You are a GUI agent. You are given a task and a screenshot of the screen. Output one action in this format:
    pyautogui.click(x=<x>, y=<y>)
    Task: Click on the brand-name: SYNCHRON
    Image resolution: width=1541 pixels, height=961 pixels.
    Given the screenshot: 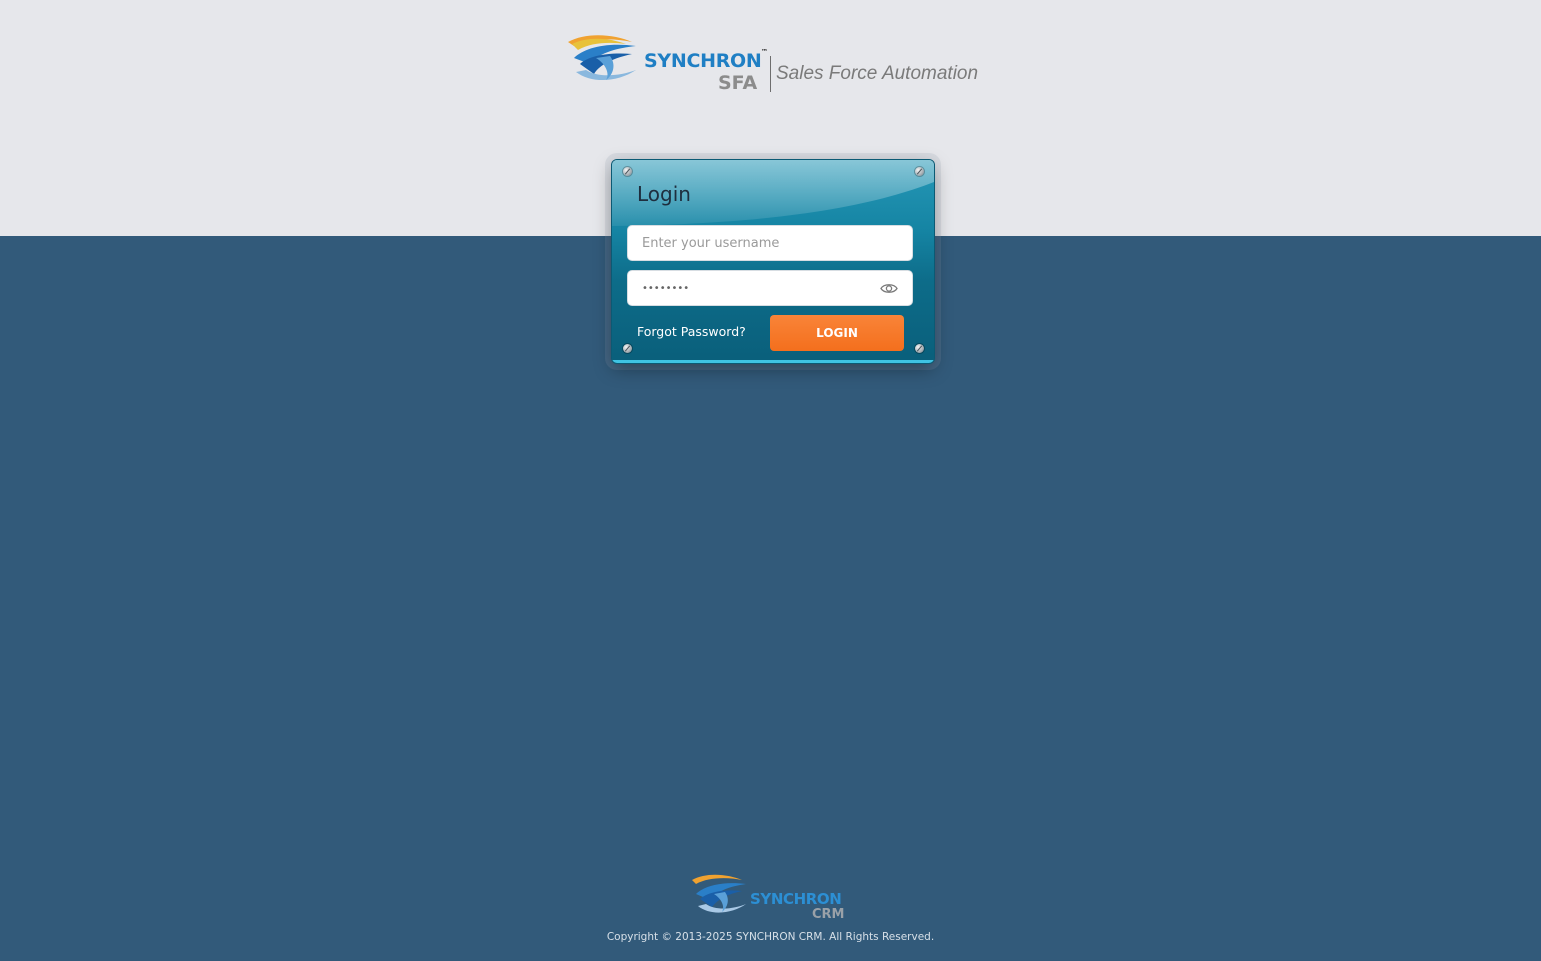 What is the action you would take?
    pyautogui.click(x=703, y=61)
    